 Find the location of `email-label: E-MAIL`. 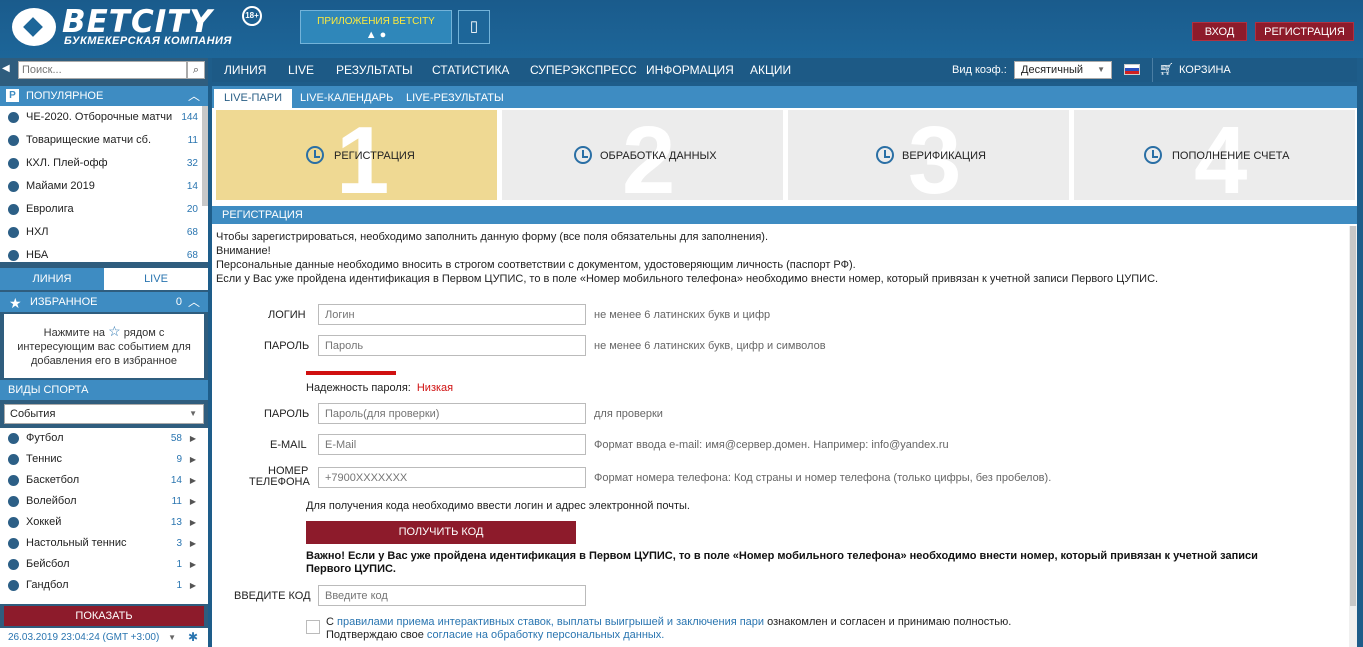

email-label: E-MAIL is located at coordinates (288, 445).